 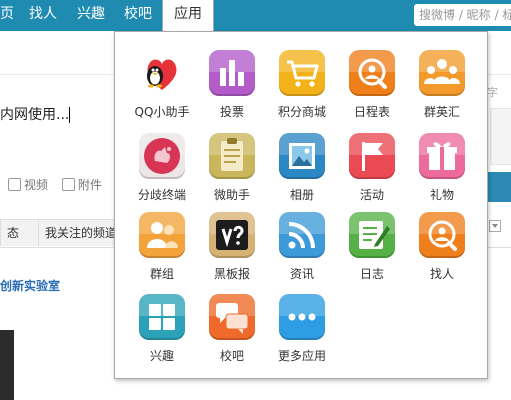 I want to click on app-label: QQ小助手, so click(x=162, y=112).